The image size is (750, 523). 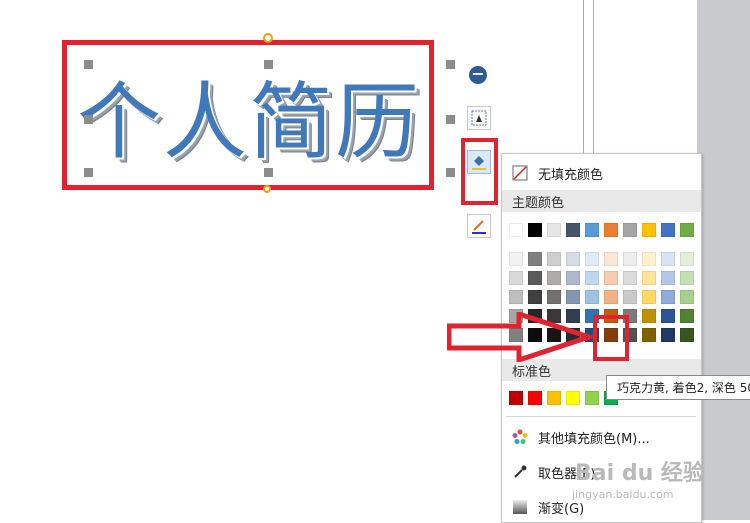 What do you see at coordinates (450, 172) in the screenshot?
I see `resize-handle-br` at bounding box center [450, 172].